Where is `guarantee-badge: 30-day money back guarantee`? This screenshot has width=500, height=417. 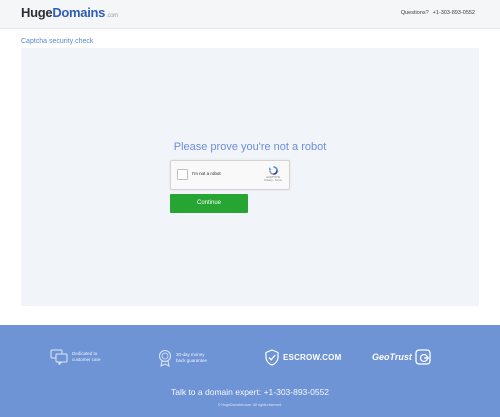
guarantee-badge: 30-day money back guarantee is located at coordinates (182, 358).